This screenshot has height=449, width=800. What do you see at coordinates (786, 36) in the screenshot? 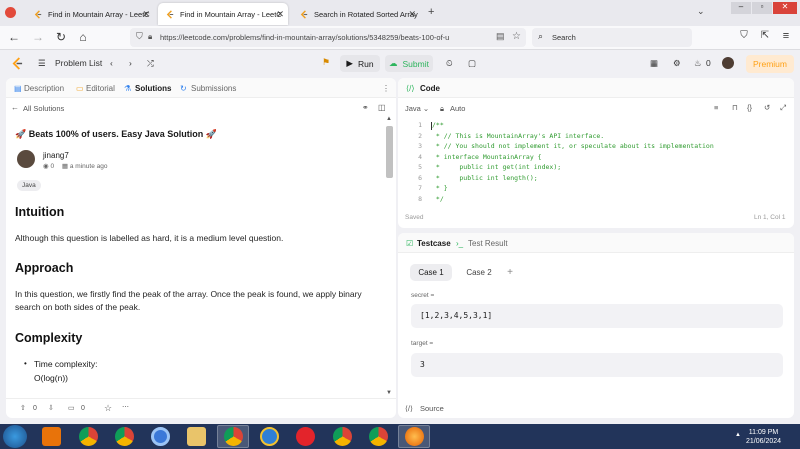
I see `menu-icon: ≡` at bounding box center [786, 36].